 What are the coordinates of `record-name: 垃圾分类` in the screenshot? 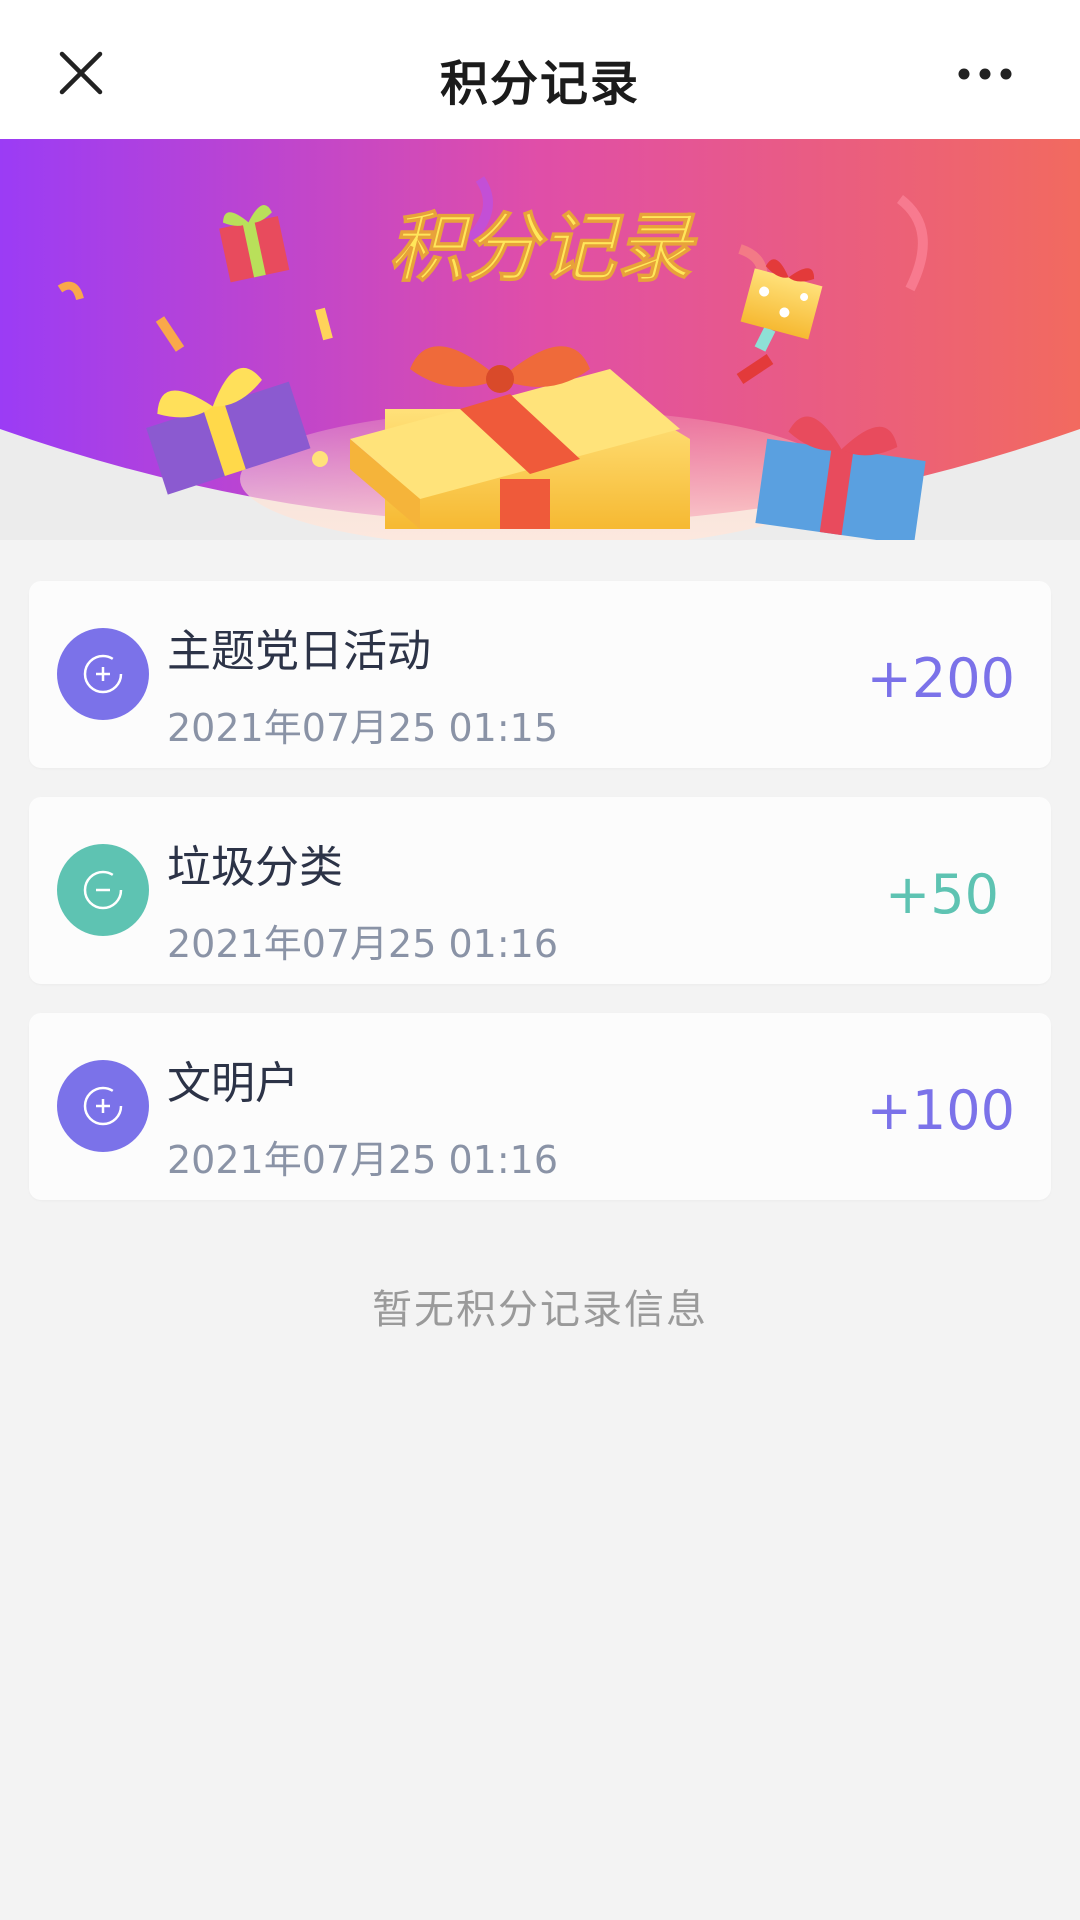 It's located at (255, 867).